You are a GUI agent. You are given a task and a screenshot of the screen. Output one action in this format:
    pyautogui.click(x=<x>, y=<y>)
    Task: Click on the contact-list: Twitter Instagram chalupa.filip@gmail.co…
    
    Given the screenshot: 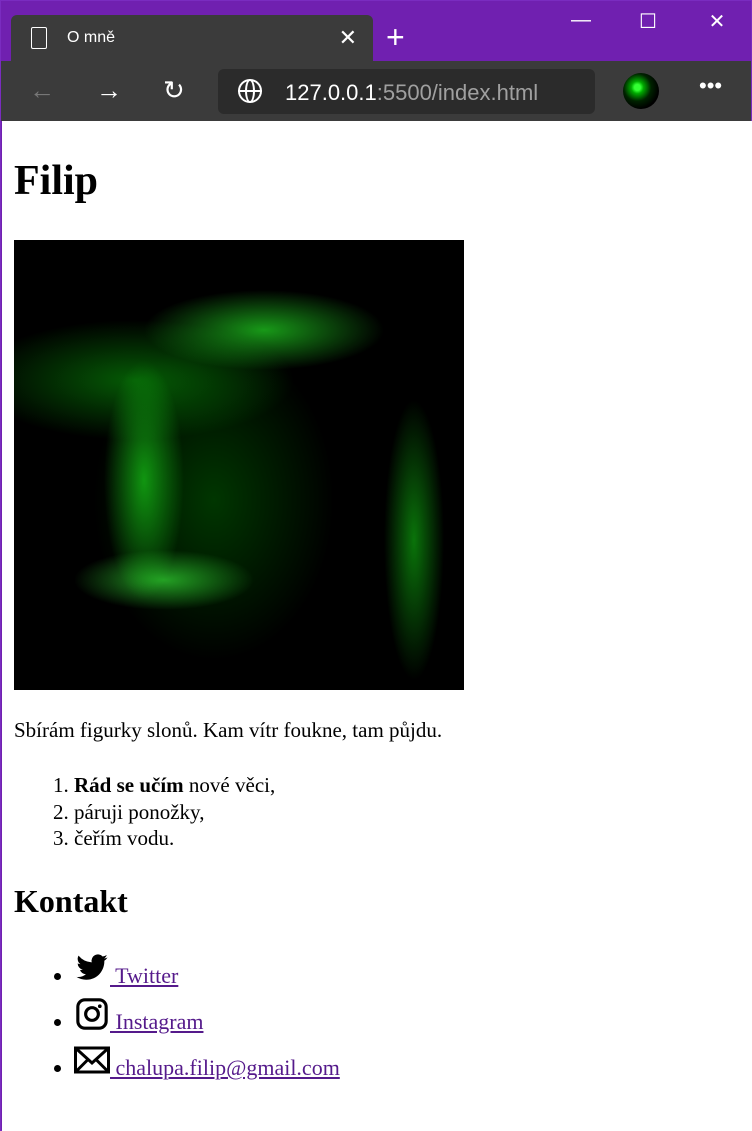 What is the action you would take?
    pyautogui.click(x=177, y=1020)
    